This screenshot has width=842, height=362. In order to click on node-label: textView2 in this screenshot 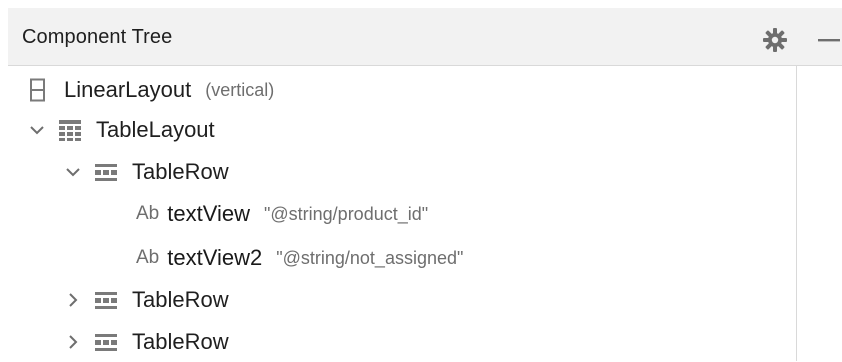, I will do `click(215, 257)`.